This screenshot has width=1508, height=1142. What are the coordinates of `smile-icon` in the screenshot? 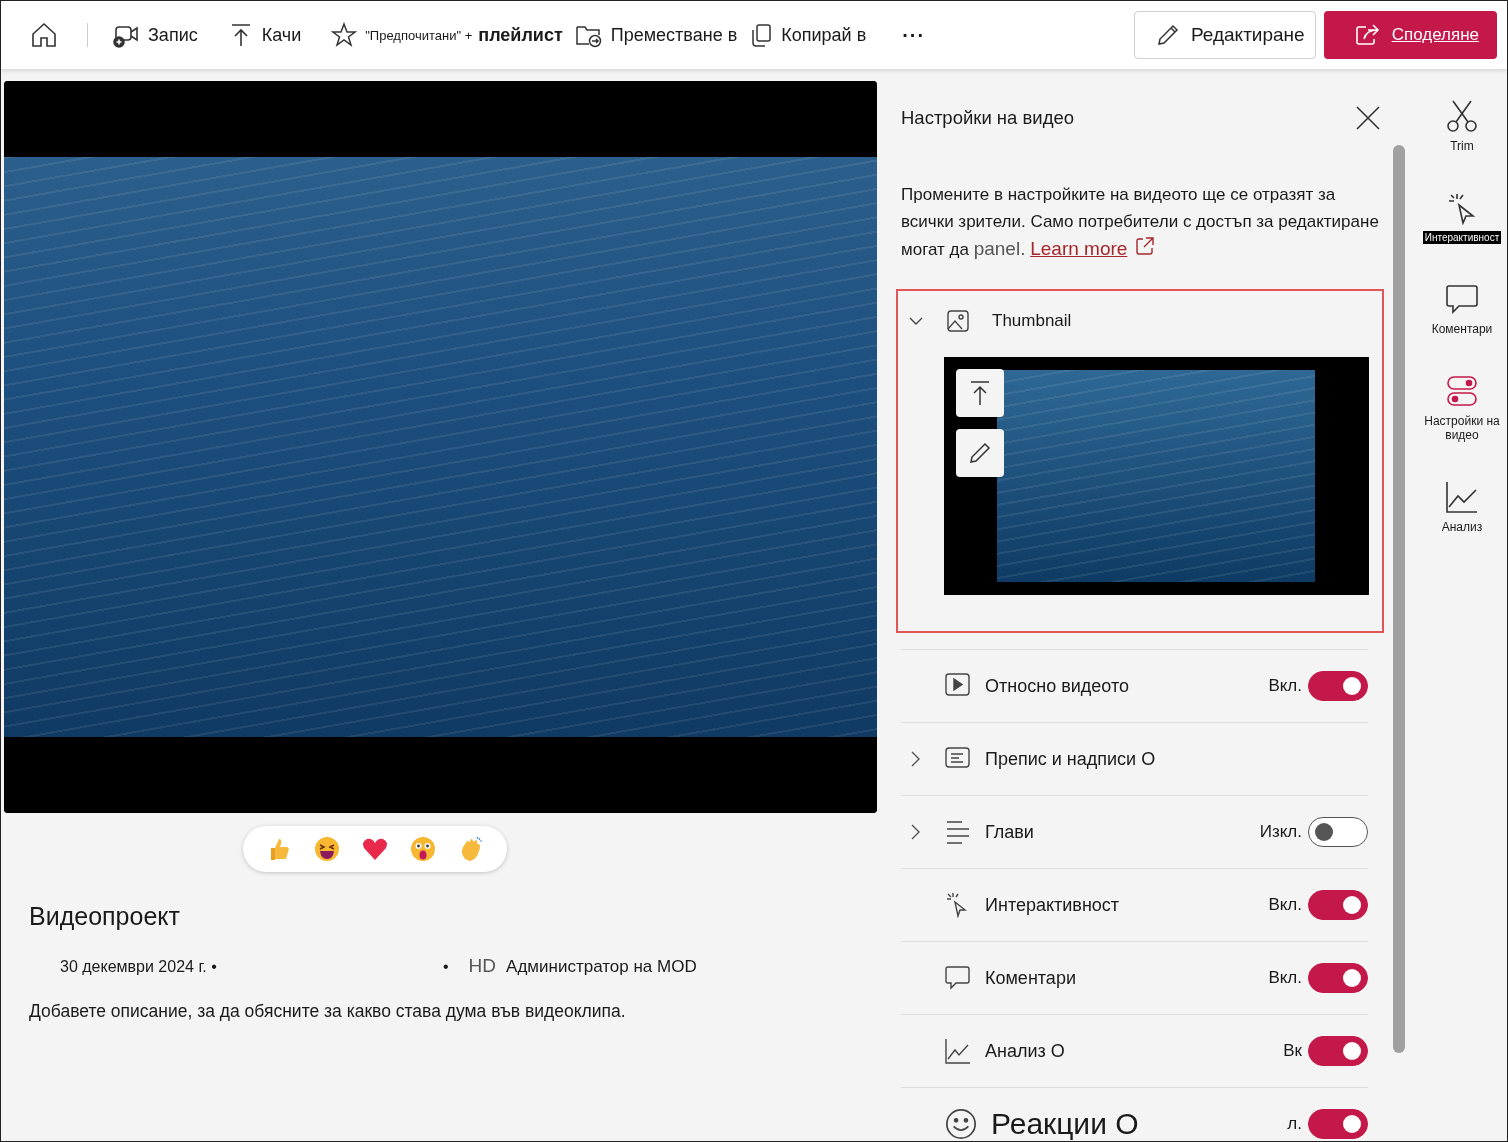 It's located at (961, 1124).